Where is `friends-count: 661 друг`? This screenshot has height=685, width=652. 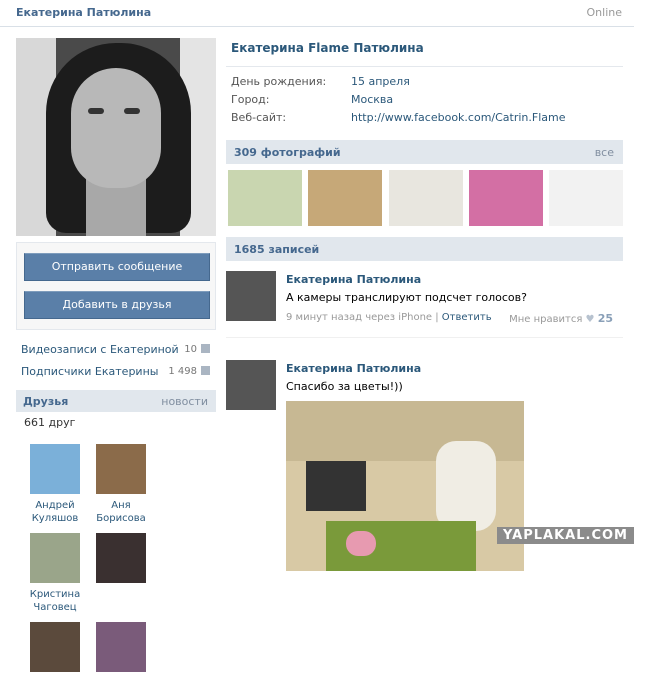 friends-count: 661 друг is located at coordinates (50, 422).